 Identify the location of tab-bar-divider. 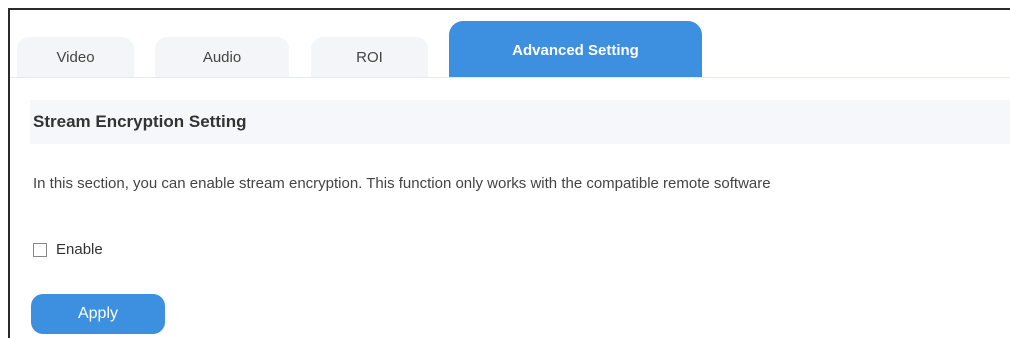
(510, 77).